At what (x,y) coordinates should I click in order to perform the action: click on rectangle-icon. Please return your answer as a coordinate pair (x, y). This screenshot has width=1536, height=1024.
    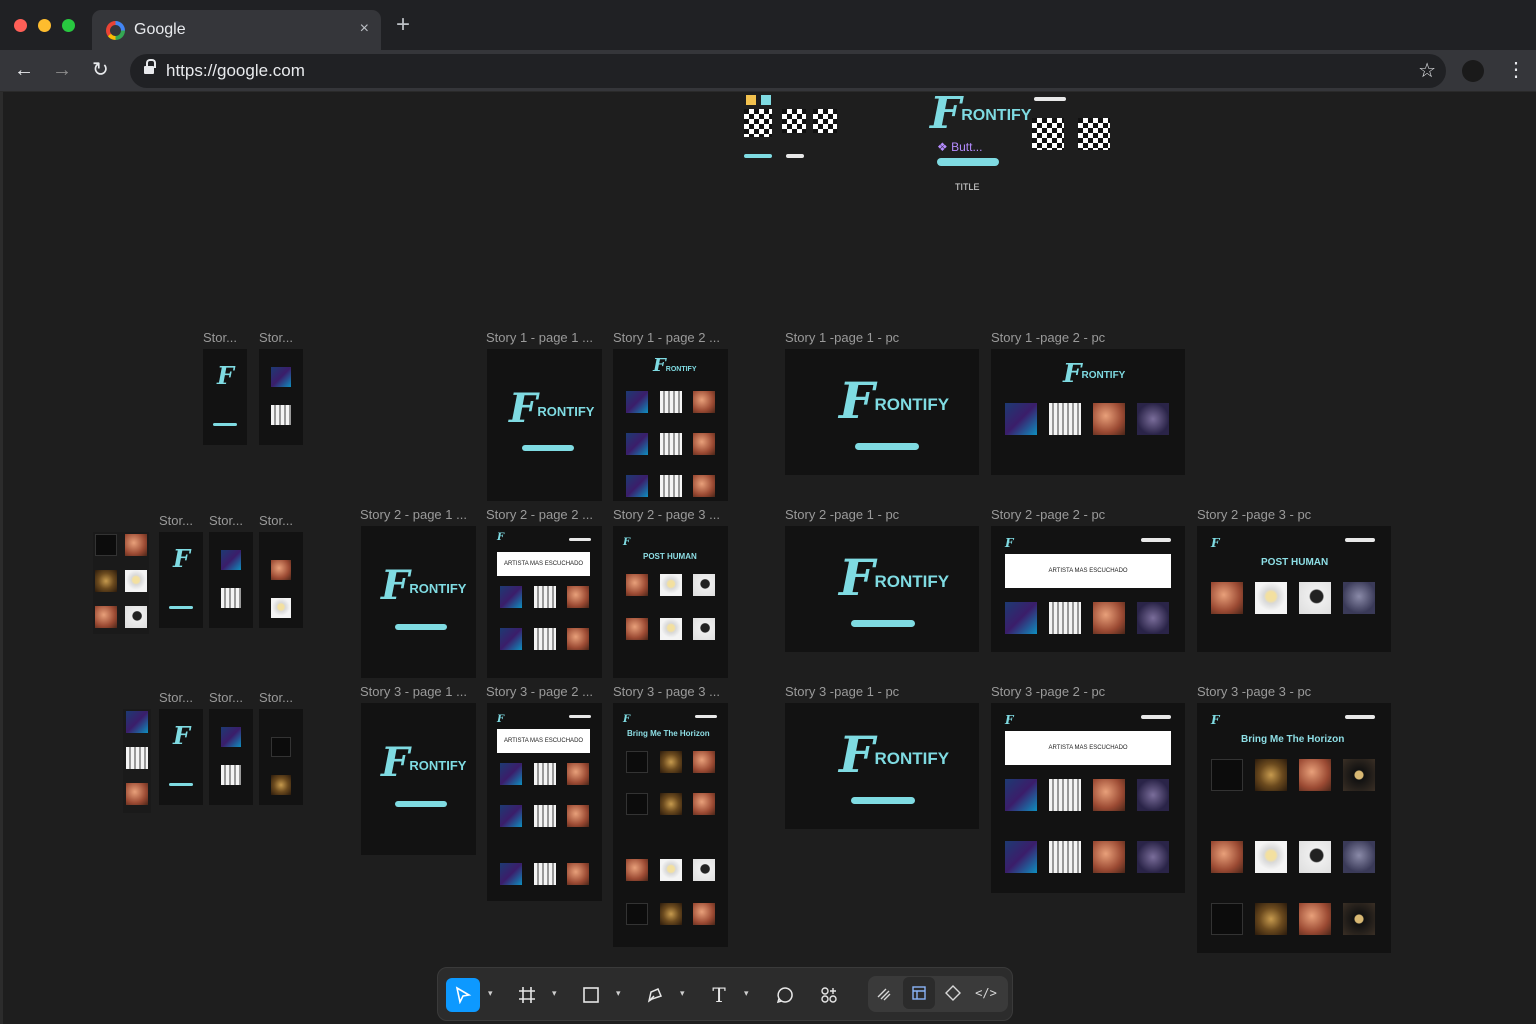
    Looking at the image, I should click on (591, 995).